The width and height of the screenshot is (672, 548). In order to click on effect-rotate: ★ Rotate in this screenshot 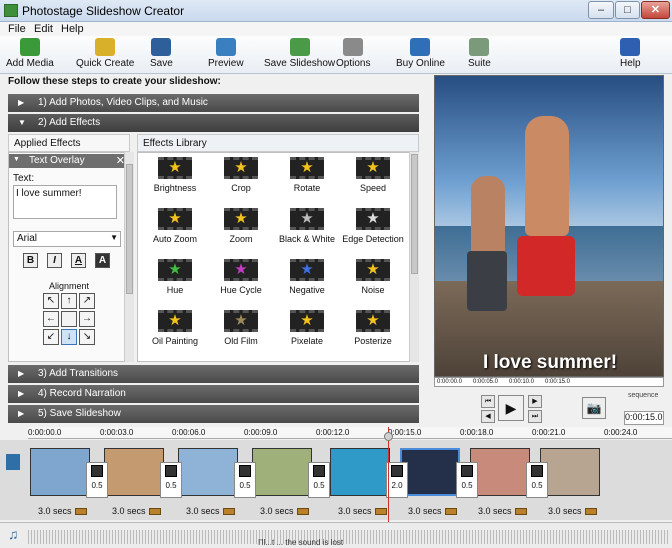, I will do `click(307, 178)`.